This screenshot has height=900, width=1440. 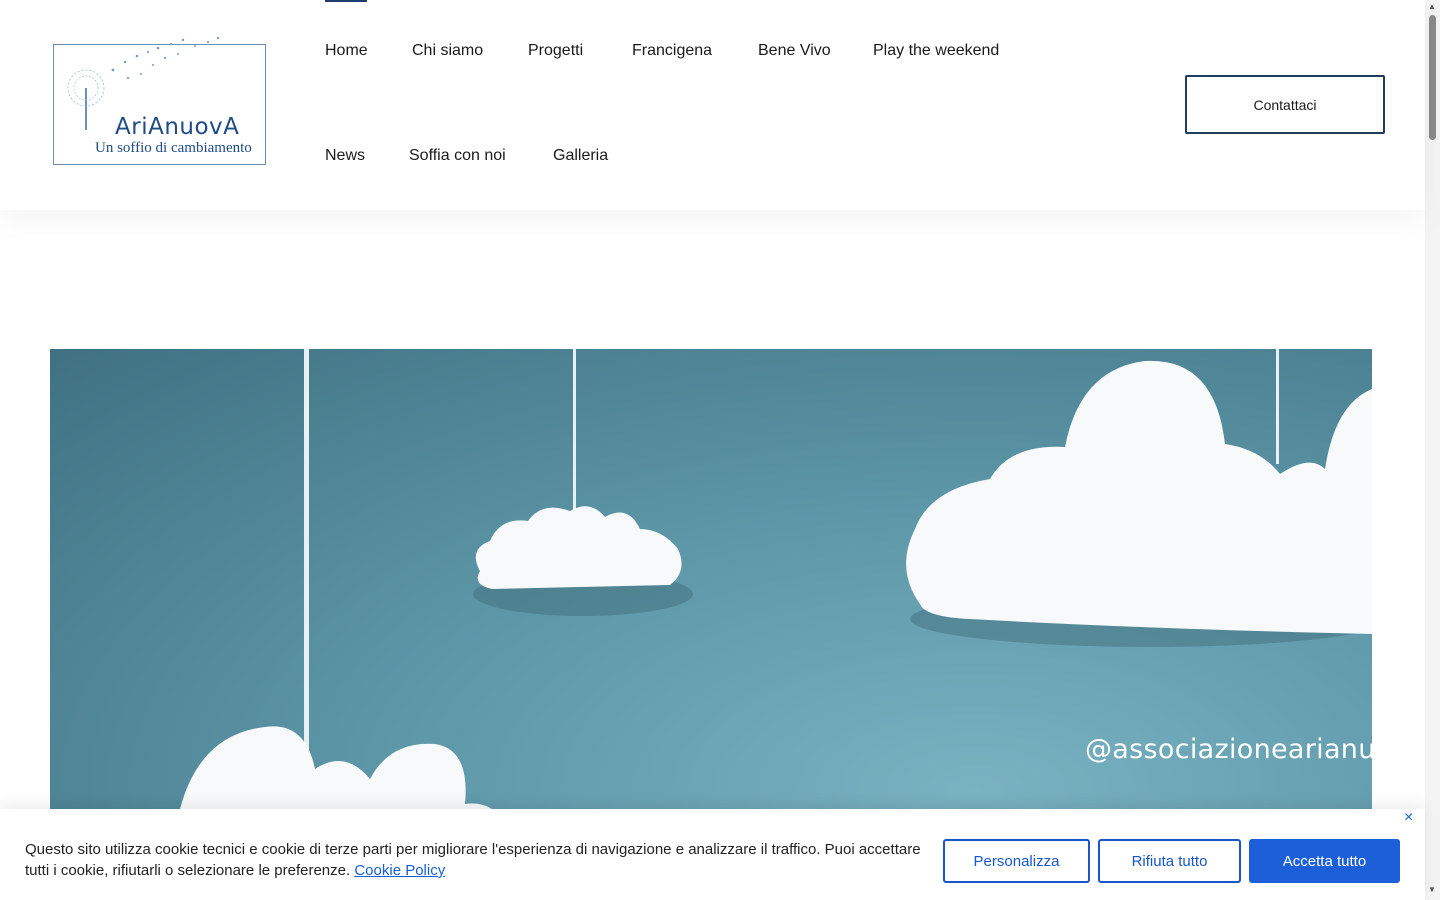 I want to click on cookie-policy-link: Cookie Policy, so click(x=399, y=870).